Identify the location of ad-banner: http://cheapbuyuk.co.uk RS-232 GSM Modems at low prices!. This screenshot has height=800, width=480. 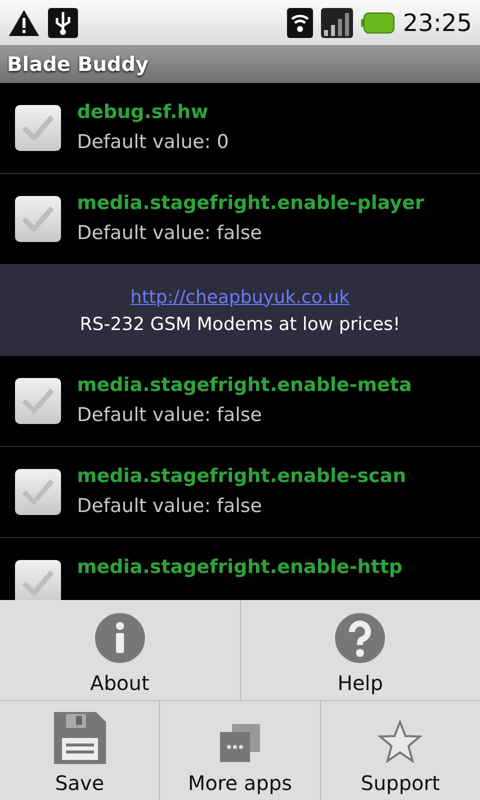
(240, 310).